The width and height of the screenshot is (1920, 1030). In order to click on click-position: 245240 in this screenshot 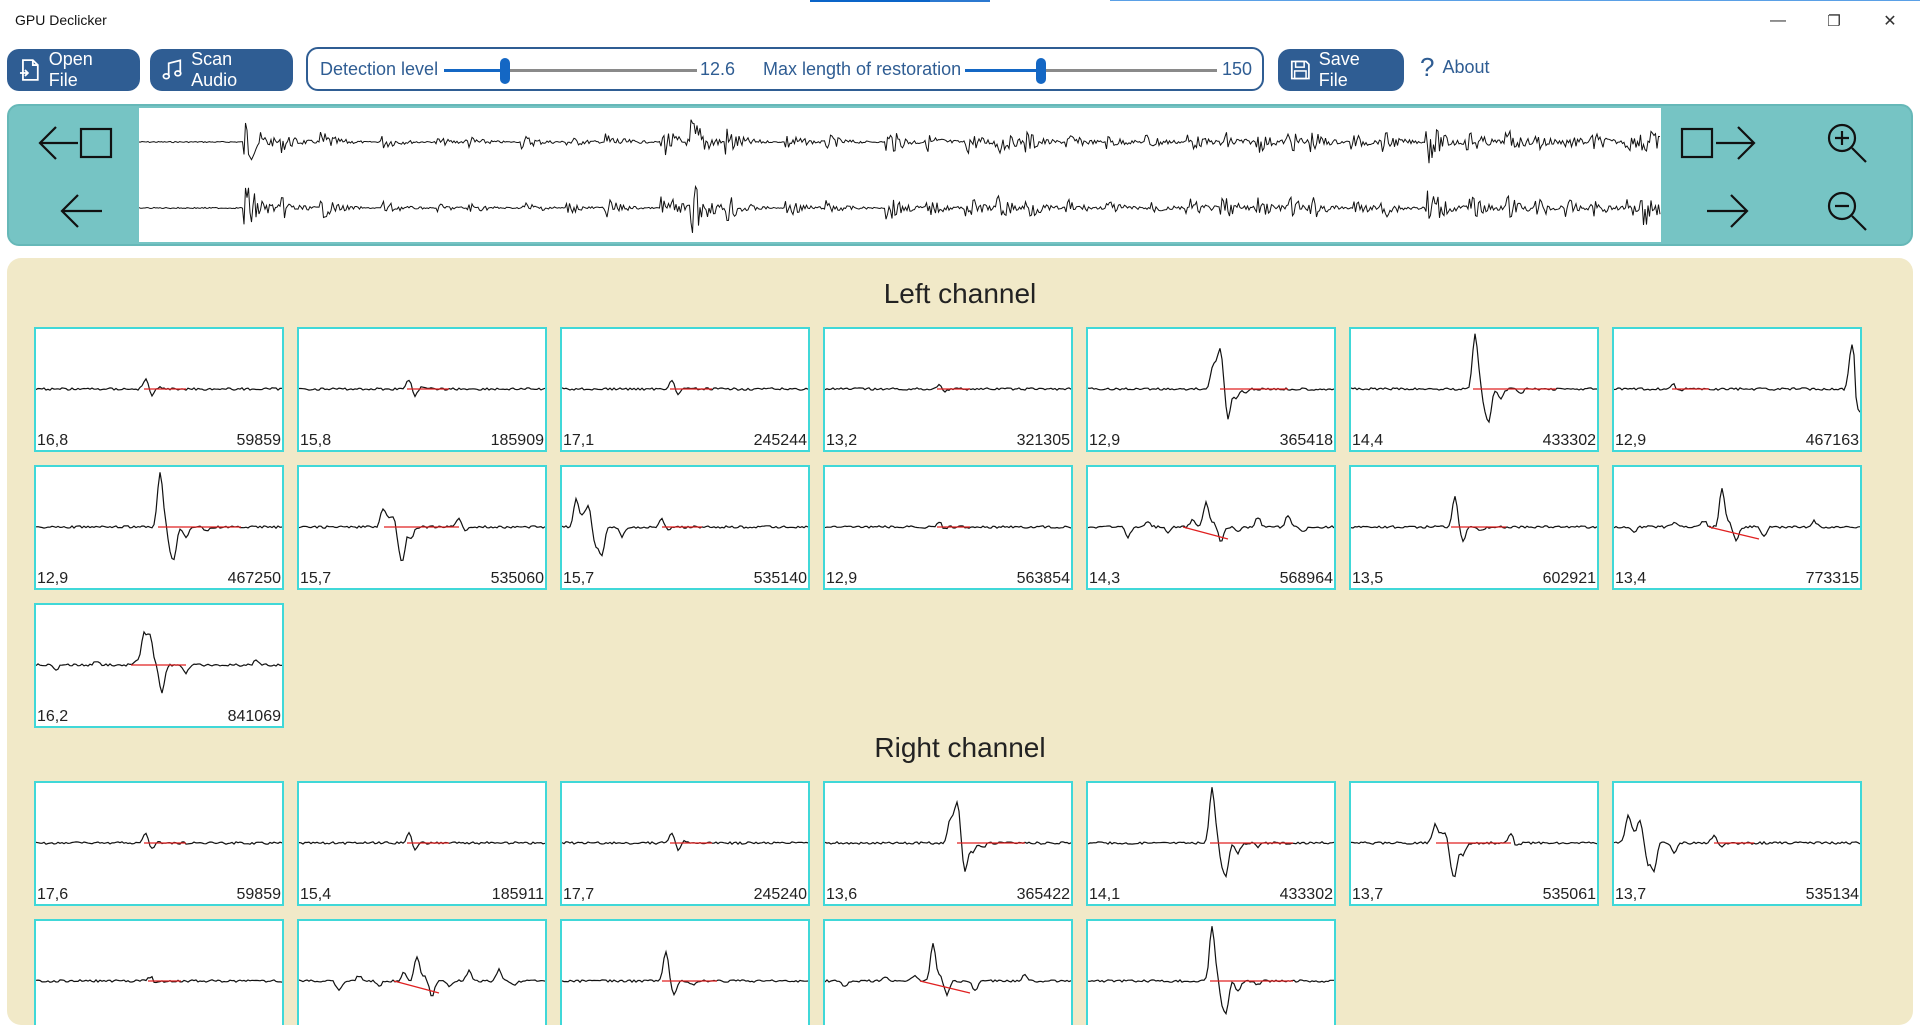, I will do `click(780, 894)`.